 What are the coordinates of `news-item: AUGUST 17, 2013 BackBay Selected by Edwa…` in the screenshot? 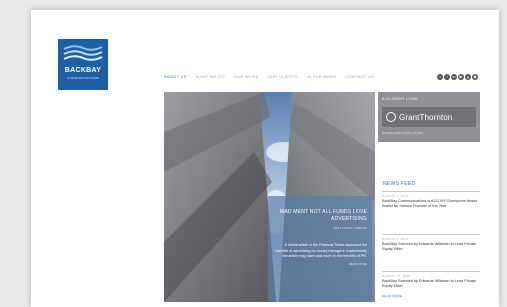 It's located at (431, 284).